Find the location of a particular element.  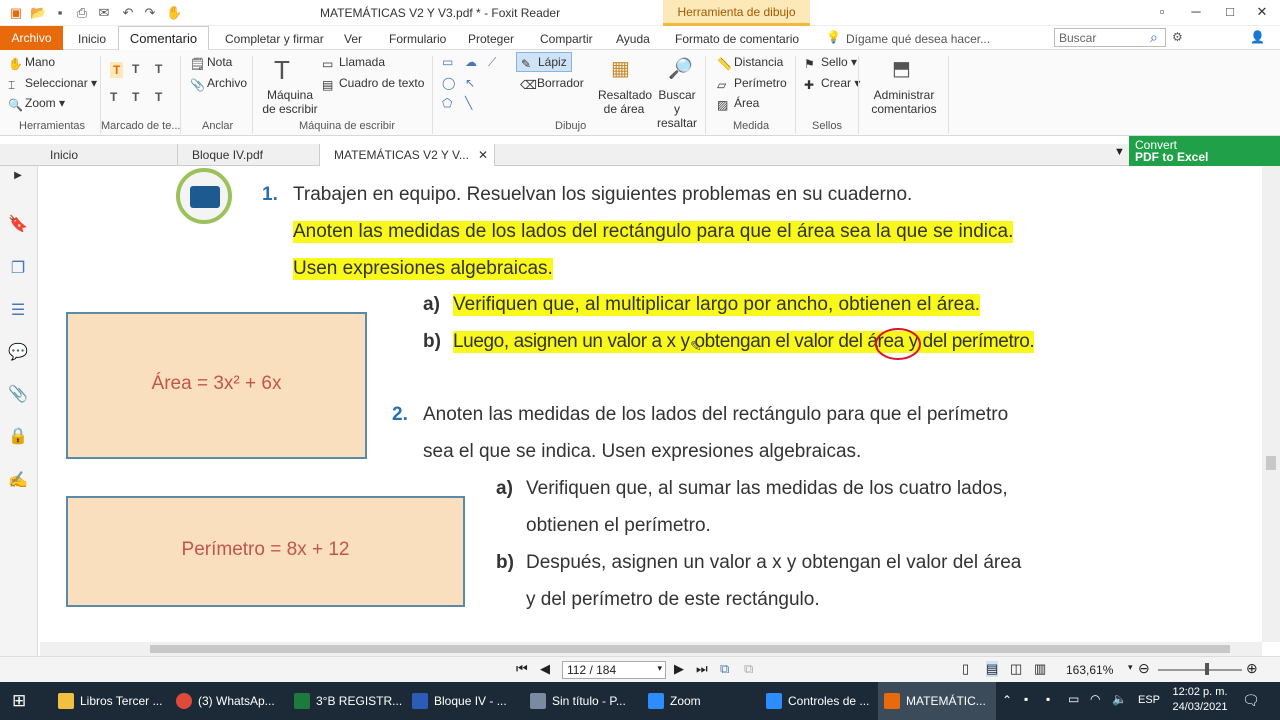

perimeter-button: ▱ Perímetro is located at coordinates (752, 84).